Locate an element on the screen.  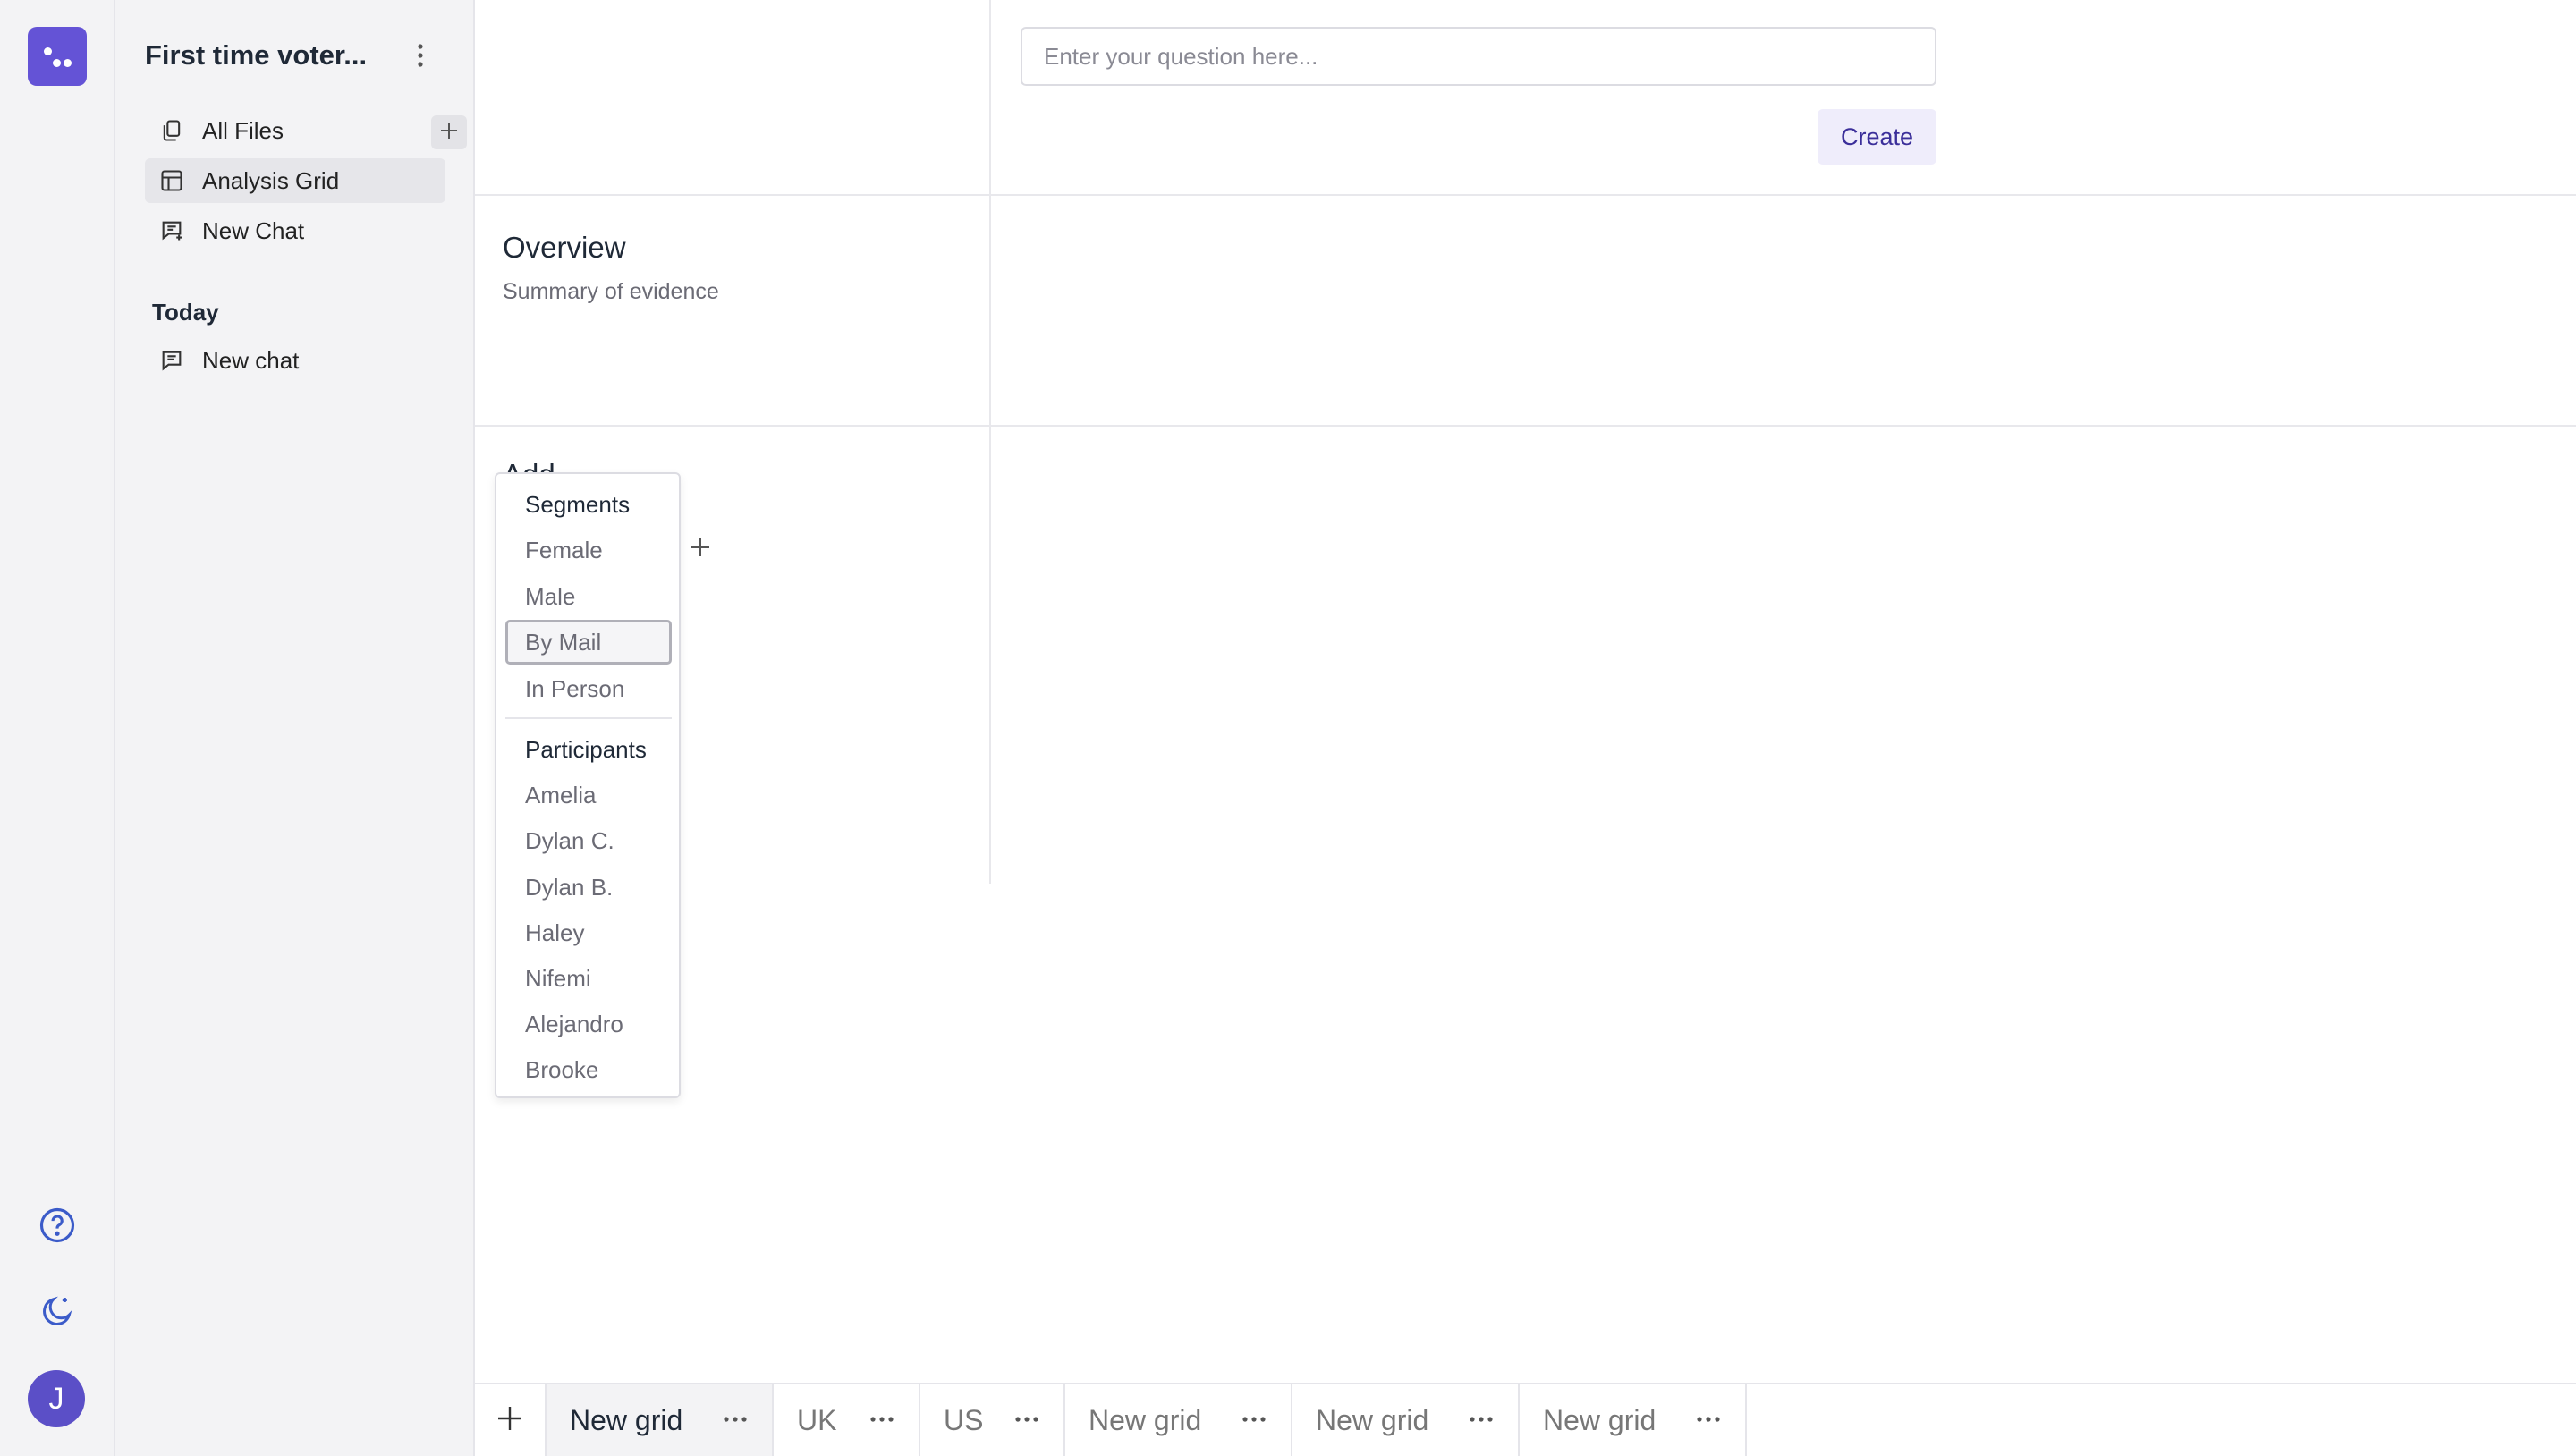
add-file-button is located at coordinates (449, 132).